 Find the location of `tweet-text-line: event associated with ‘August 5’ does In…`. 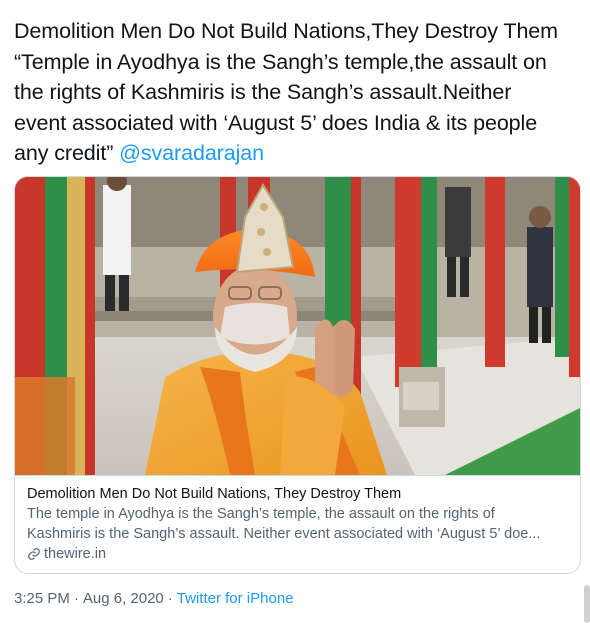

tweet-text-line: event associated with ‘August 5’ does In… is located at coordinates (276, 122).